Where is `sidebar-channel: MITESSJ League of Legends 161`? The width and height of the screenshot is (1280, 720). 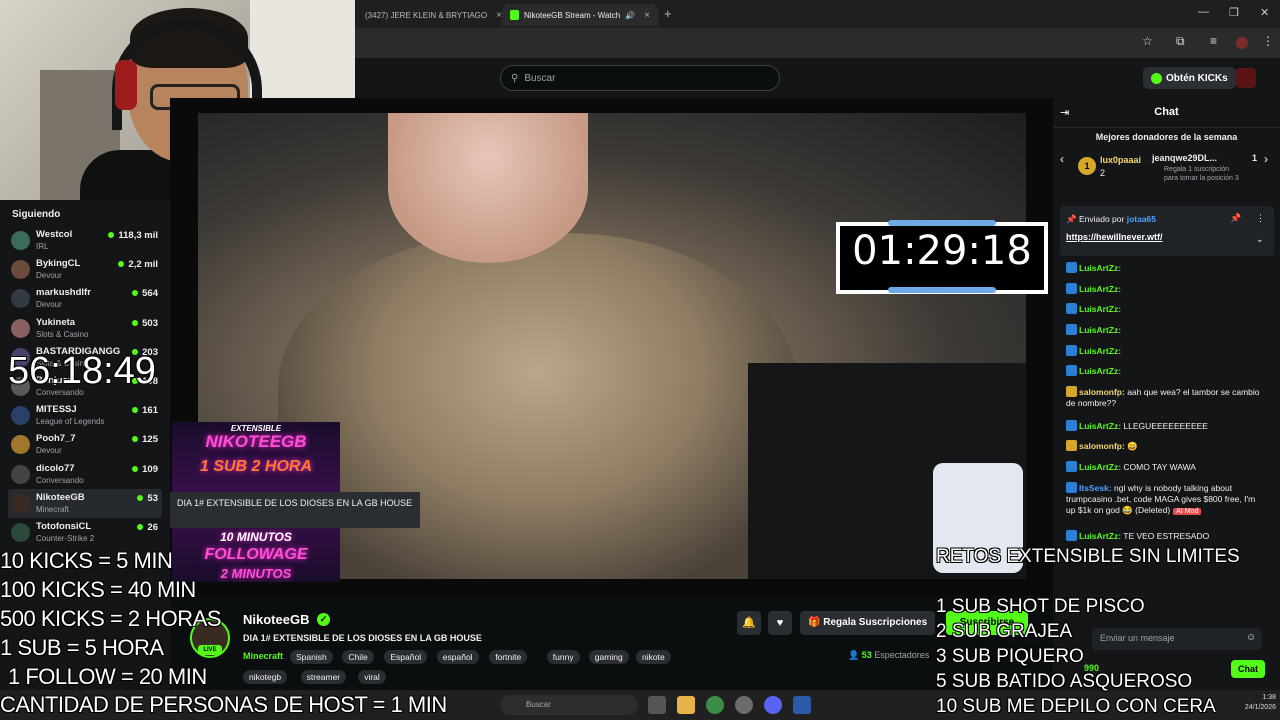
sidebar-channel: MITESSJ League of Legends 161 is located at coordinates (85, 415).